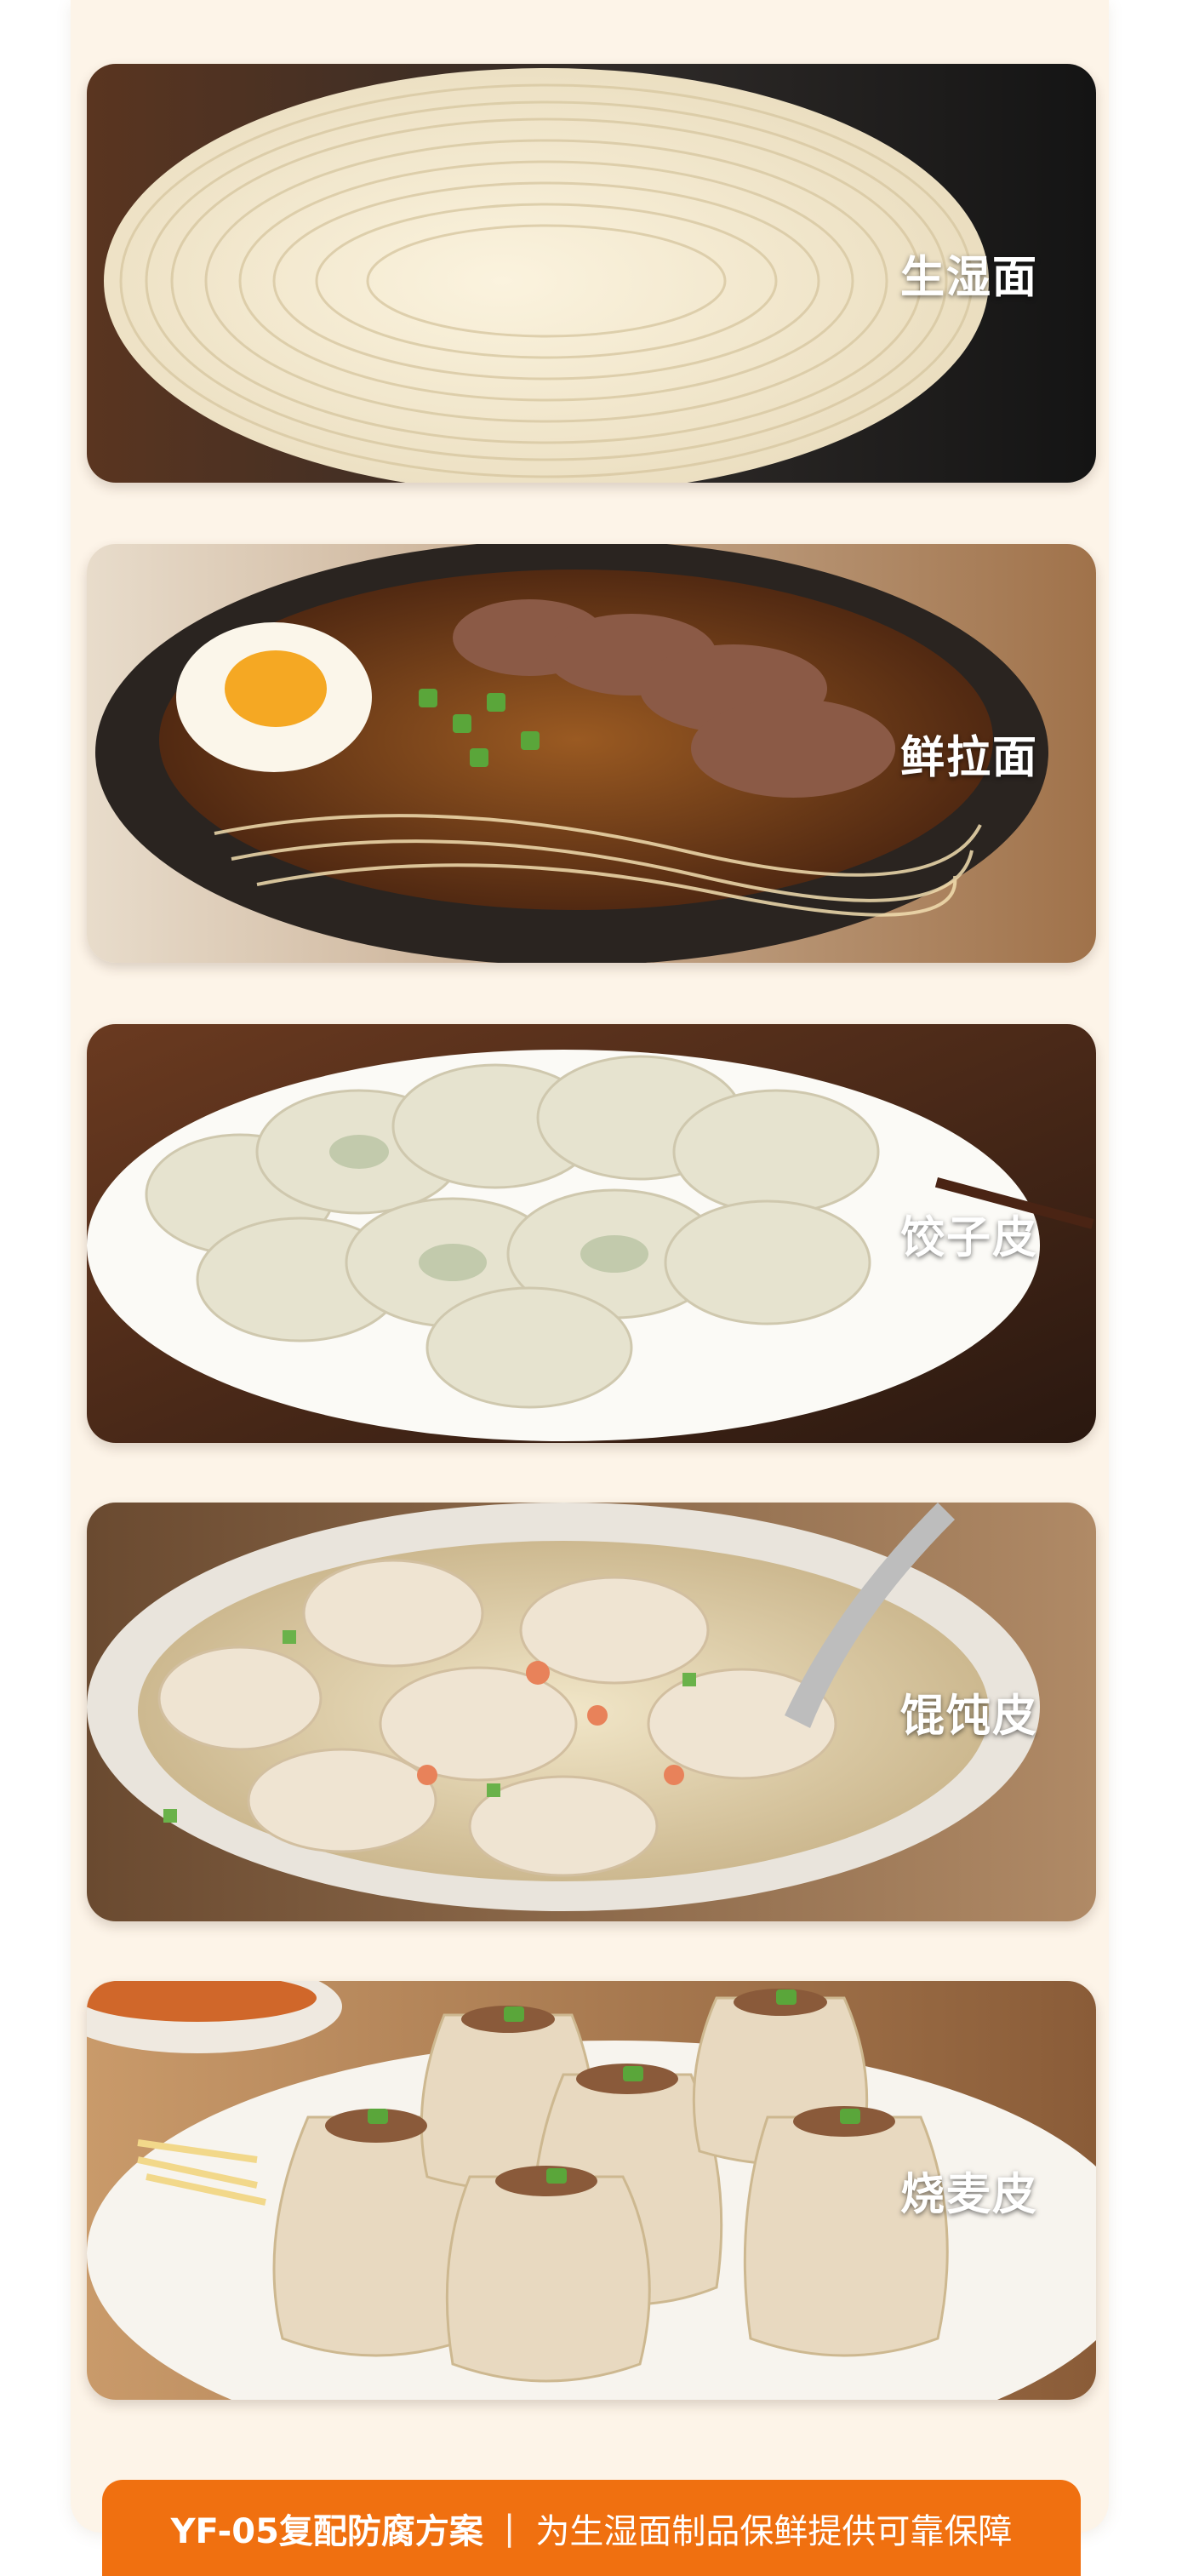 This screenshot has height=2576, width=1182. What do you see at coordinates (591, 2191) in the screenshot?
I see `product-tile-shumai-wrappers: 烧麦皮` at bounding box center [591, 2191].